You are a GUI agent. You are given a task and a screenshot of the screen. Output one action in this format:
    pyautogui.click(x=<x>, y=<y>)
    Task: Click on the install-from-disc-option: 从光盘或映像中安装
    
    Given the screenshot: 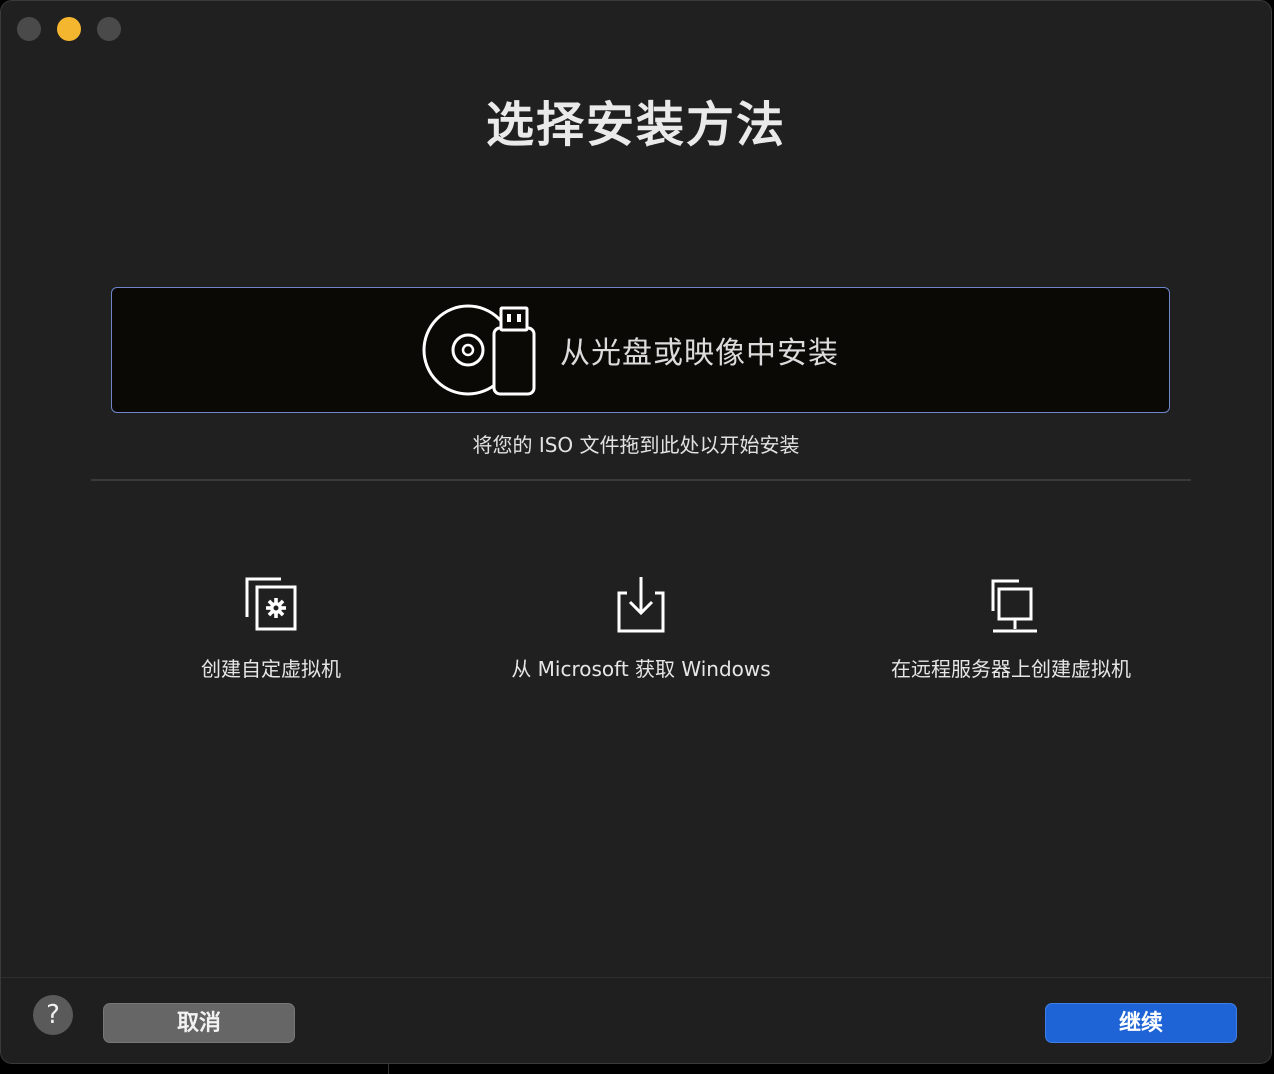 What is the action you would take?
    pyautogui.click(x=640, y=350)
    